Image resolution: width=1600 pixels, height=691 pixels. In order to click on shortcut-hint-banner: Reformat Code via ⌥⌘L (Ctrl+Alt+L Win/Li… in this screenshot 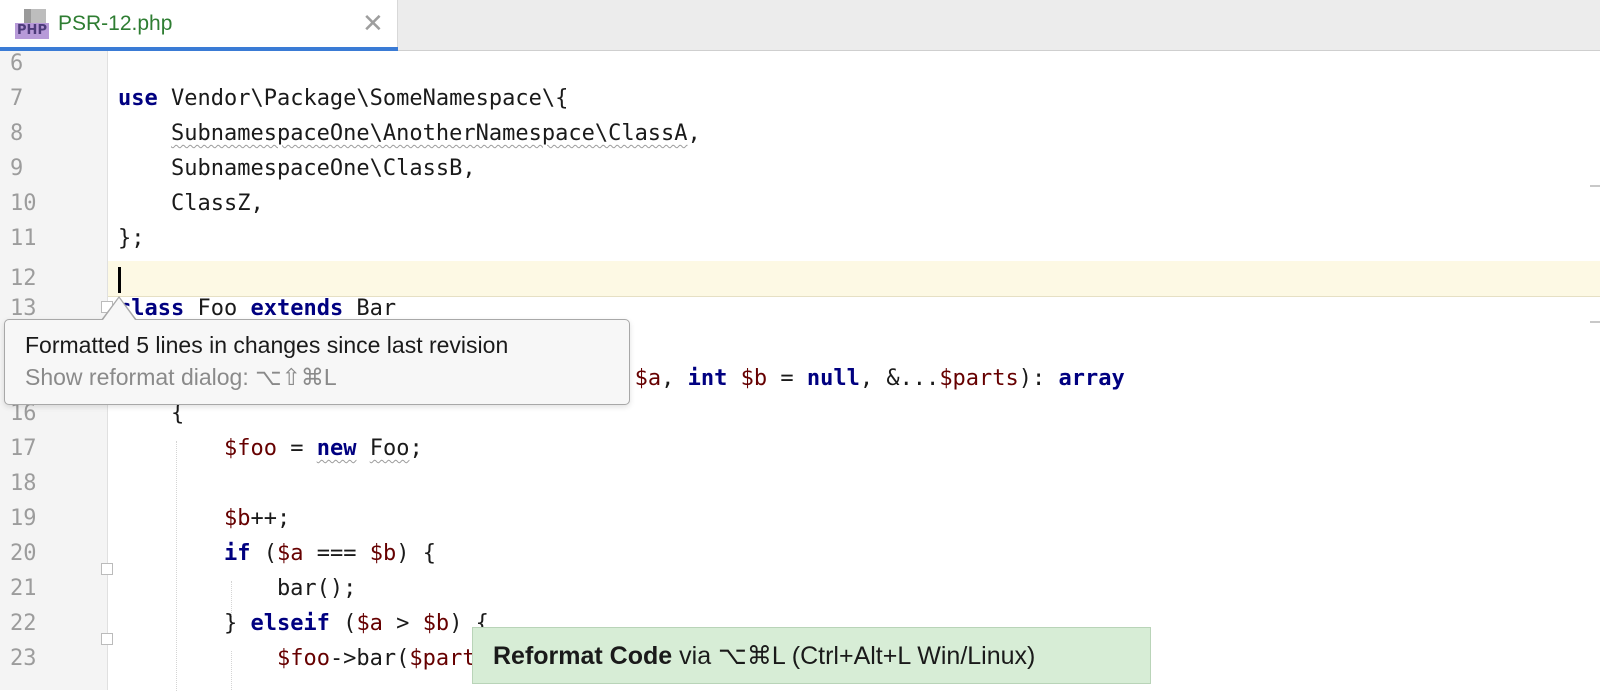, I will do `click(811, 655)`.